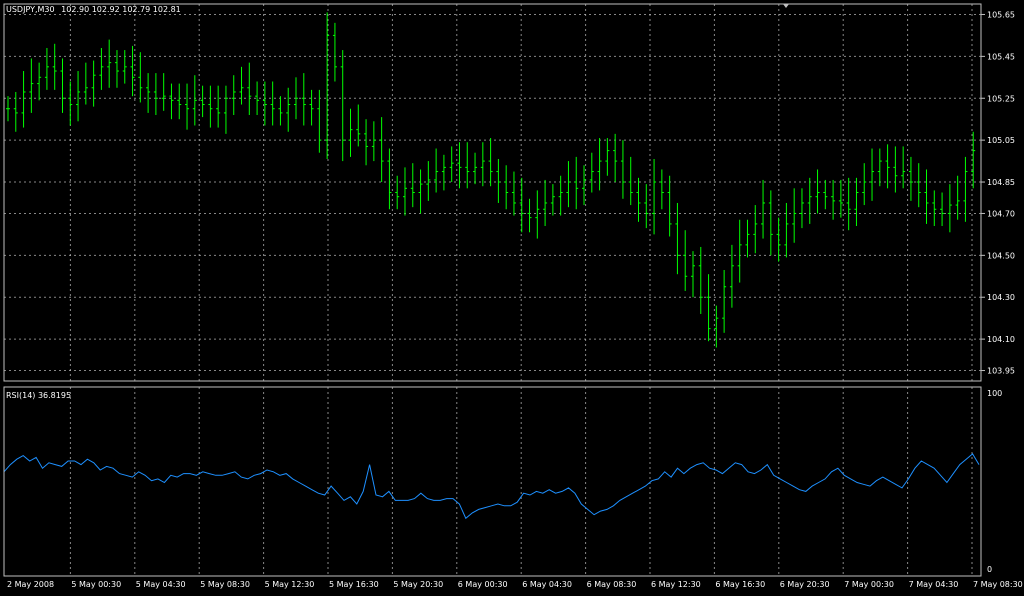  Describe the element at coordinates (96, 584) in the screenshot. I see `x-tick-label: 5 May 00:30` at that location.